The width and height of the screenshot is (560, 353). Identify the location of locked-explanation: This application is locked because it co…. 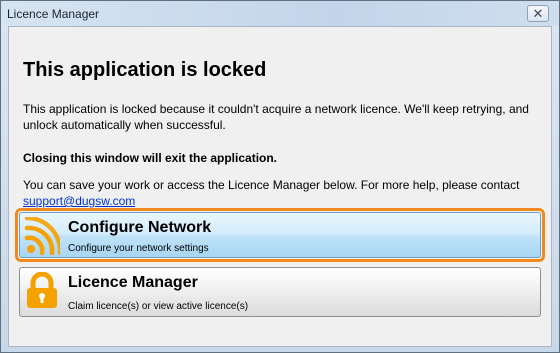
(276, 117).